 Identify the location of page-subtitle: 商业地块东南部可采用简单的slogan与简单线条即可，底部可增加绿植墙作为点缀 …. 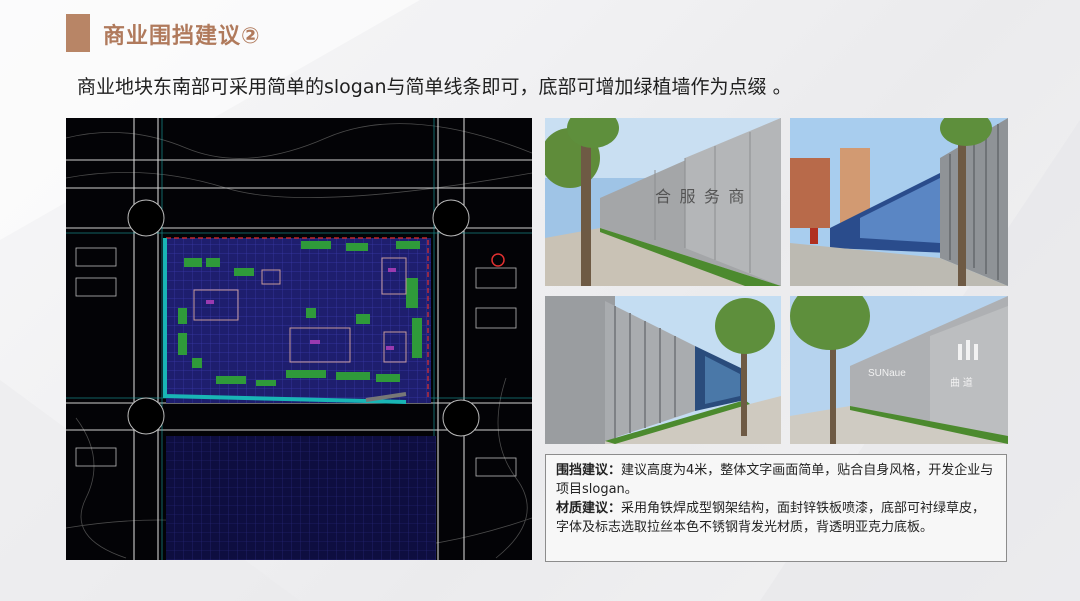
(434, 87).